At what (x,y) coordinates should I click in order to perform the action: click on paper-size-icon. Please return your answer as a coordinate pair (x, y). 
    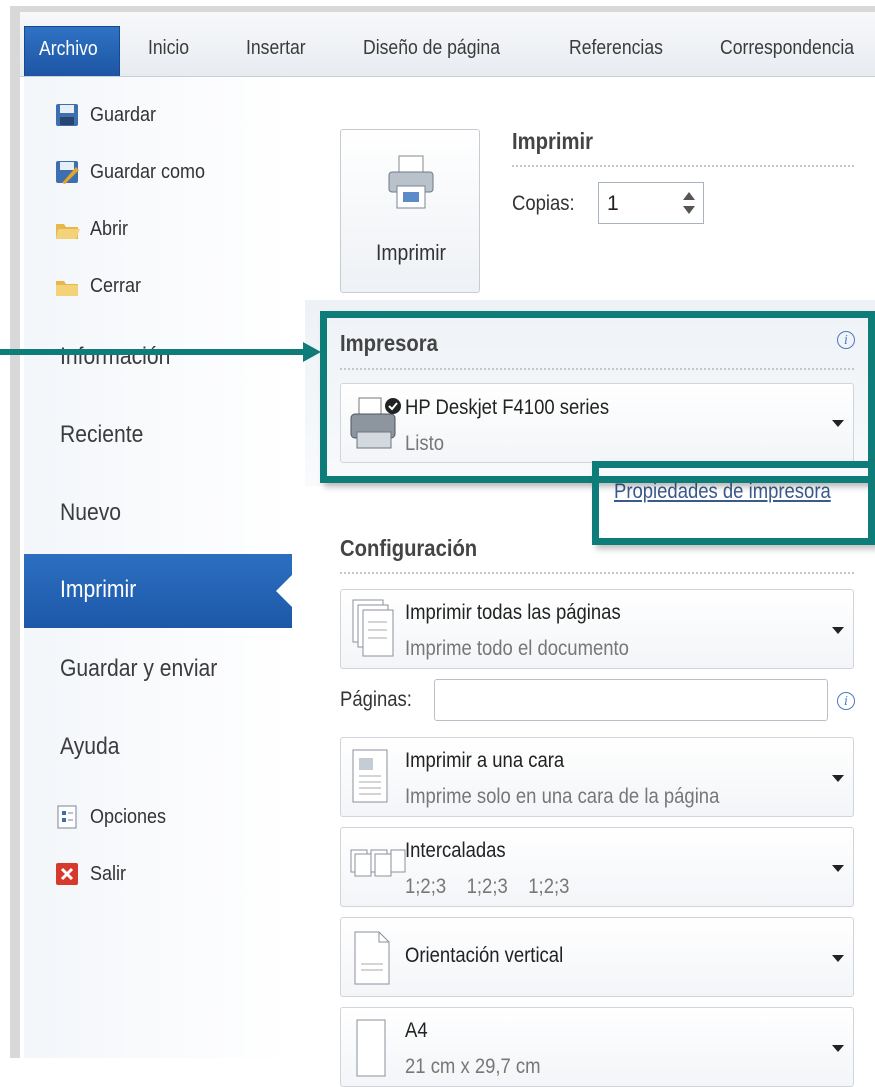
    Looking at the image, I should click on (372, 1049).